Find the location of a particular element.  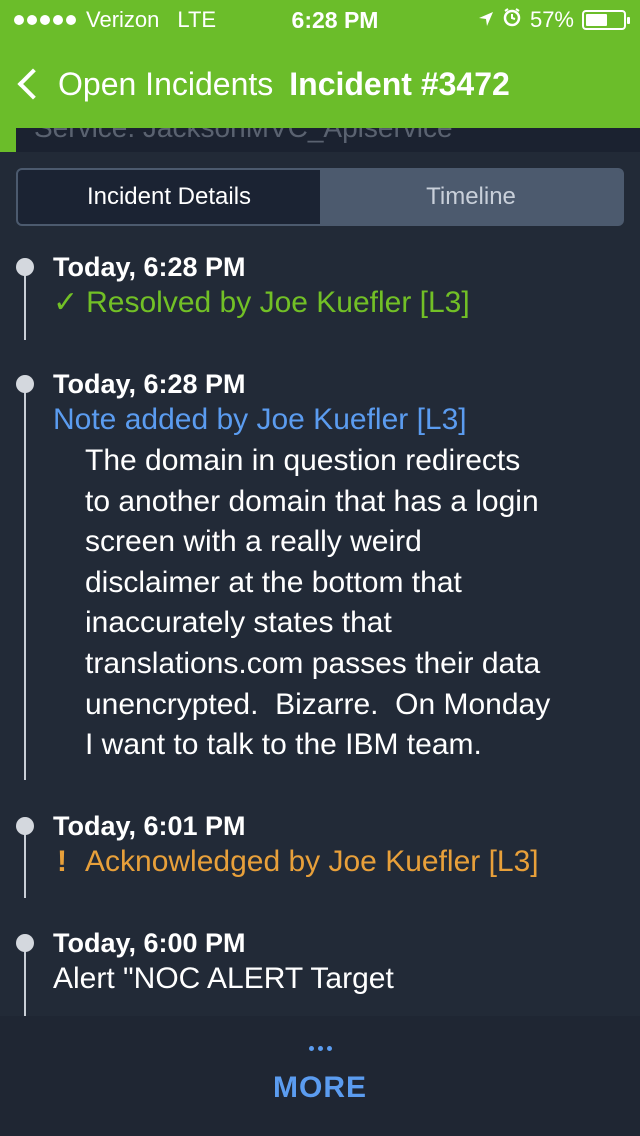

chevron-left-icon is located at coordinates (33, 84).